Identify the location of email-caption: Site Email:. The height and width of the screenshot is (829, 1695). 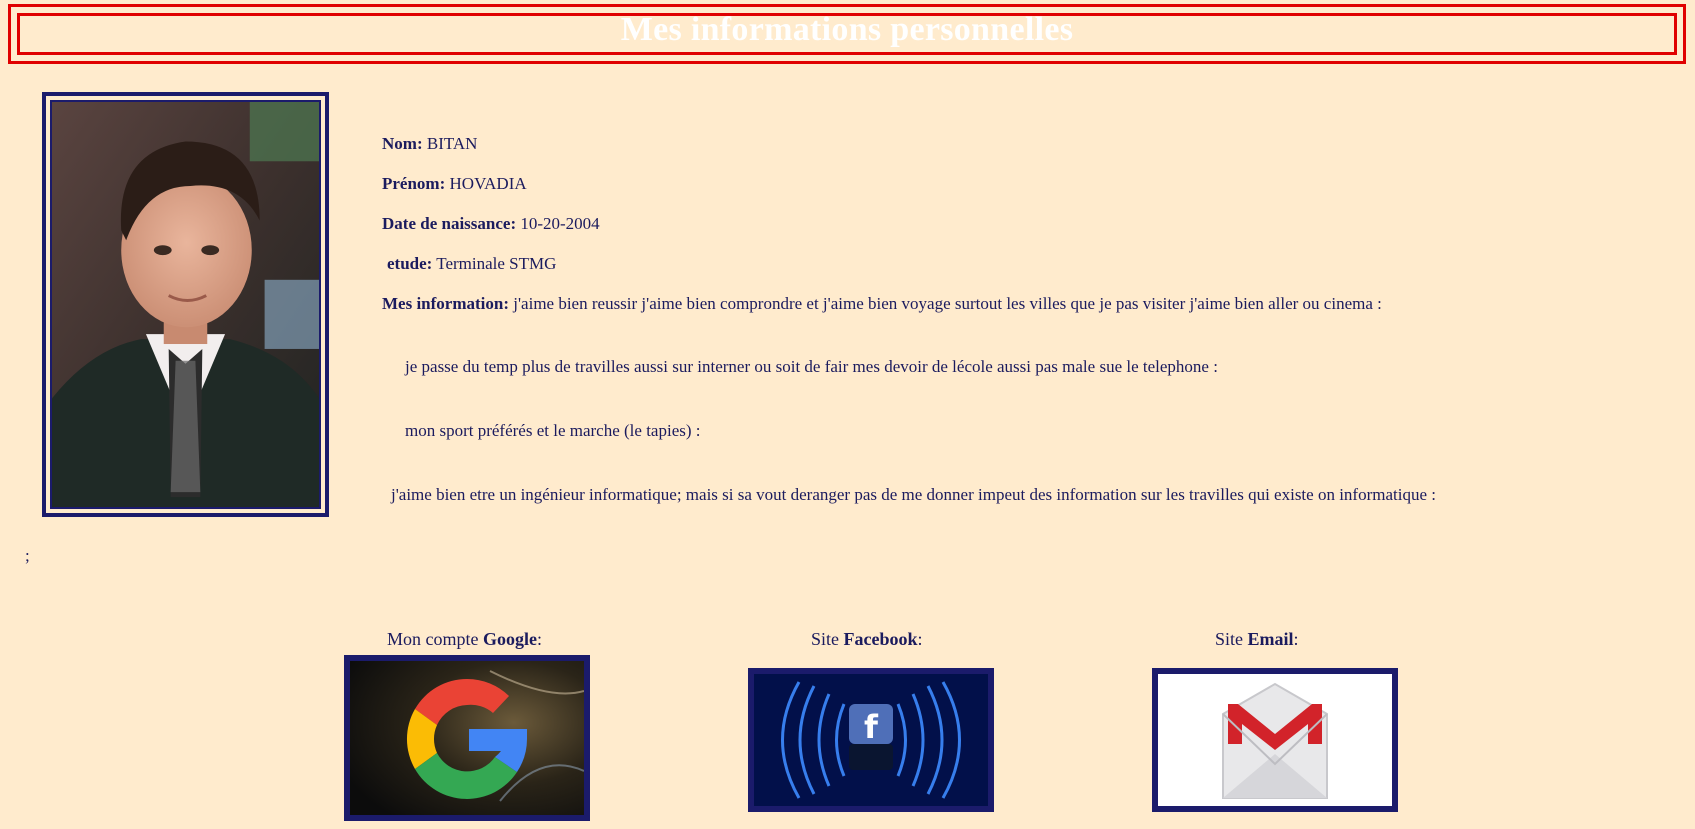
(1257, 639).